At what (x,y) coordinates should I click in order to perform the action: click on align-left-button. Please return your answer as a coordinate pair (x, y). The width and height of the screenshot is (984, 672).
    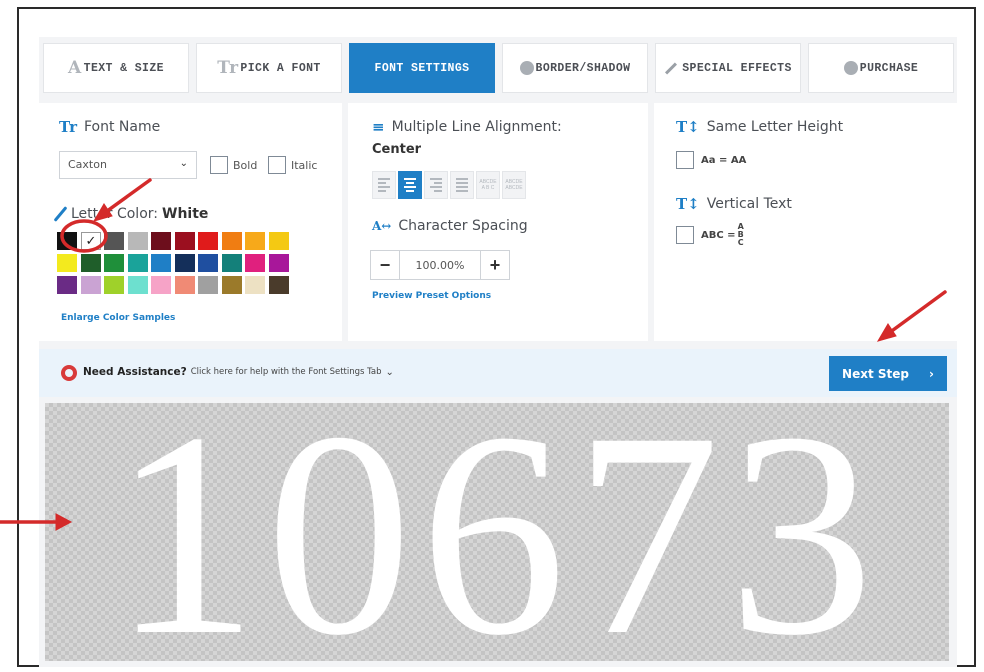
    Looking at the image, I should click on (384, 185).